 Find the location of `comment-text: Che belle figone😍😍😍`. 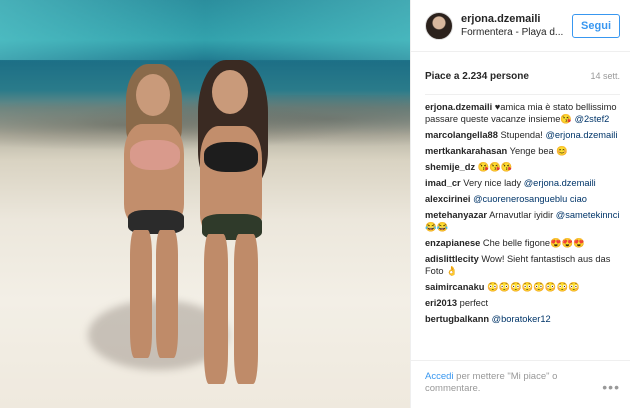

comment-text: Che belle figone😍😍😍 is located at coordinates (533, 243).